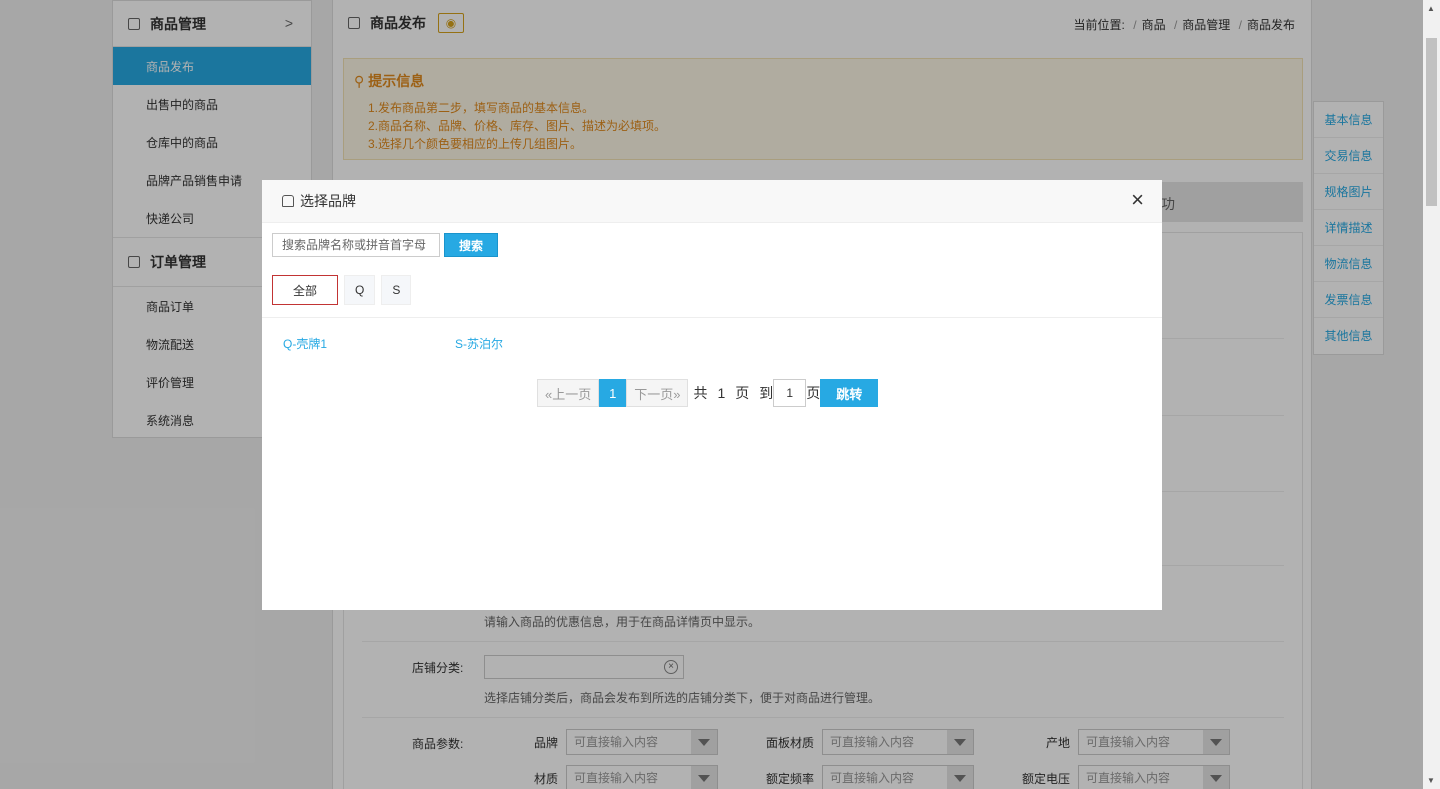 Image resolution: width=1440 pixels, height=789 pixels. I want to click on scroll-thumb, so click(1431, 122).